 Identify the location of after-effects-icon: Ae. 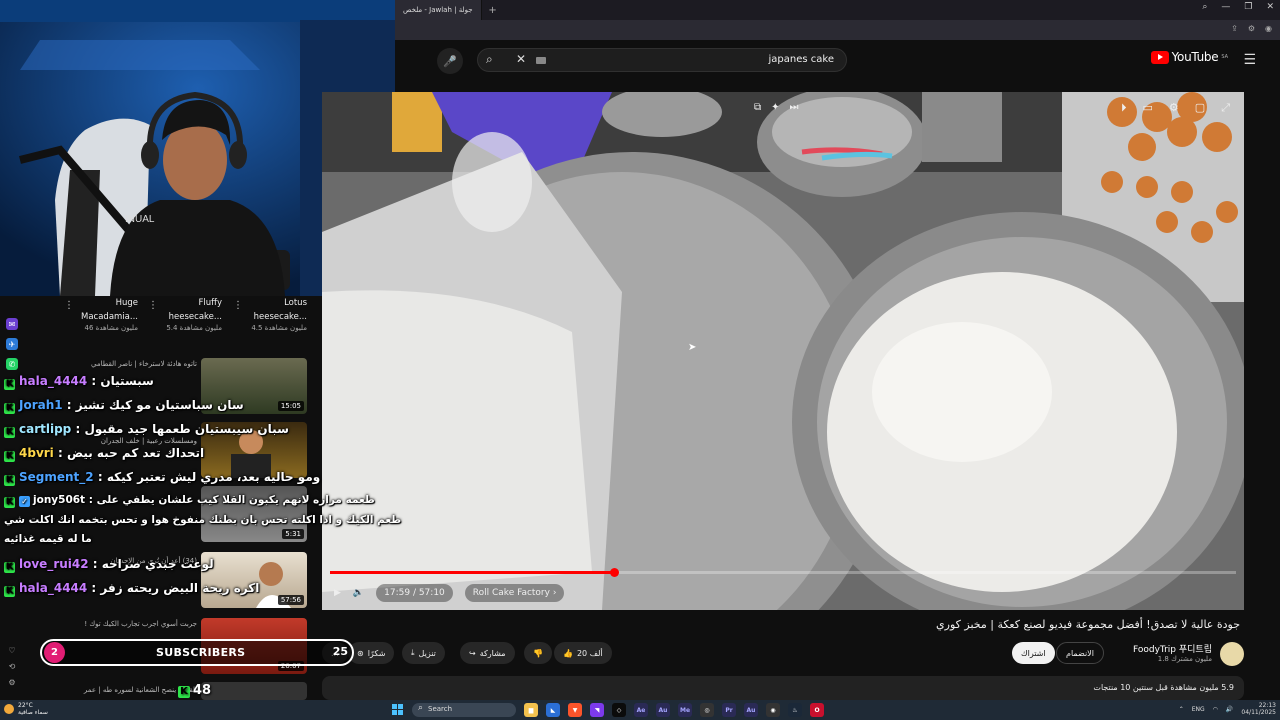
(641, 710).